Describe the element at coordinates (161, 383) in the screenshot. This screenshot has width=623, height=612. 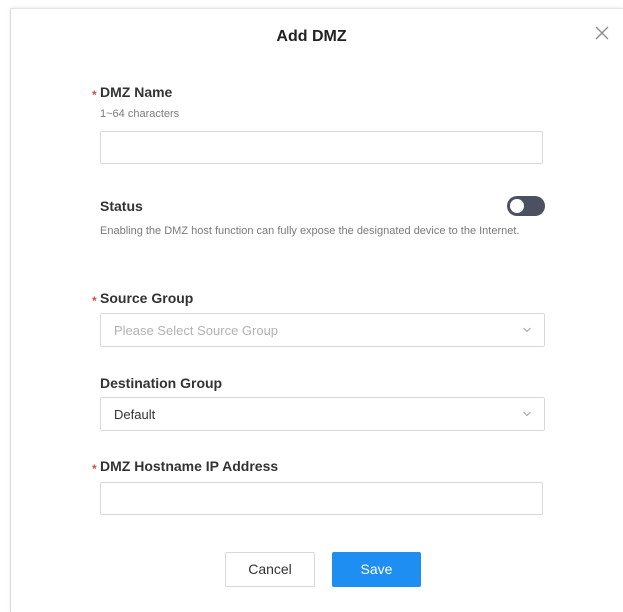
I see `destination-group-label: Destination Group` at that location.